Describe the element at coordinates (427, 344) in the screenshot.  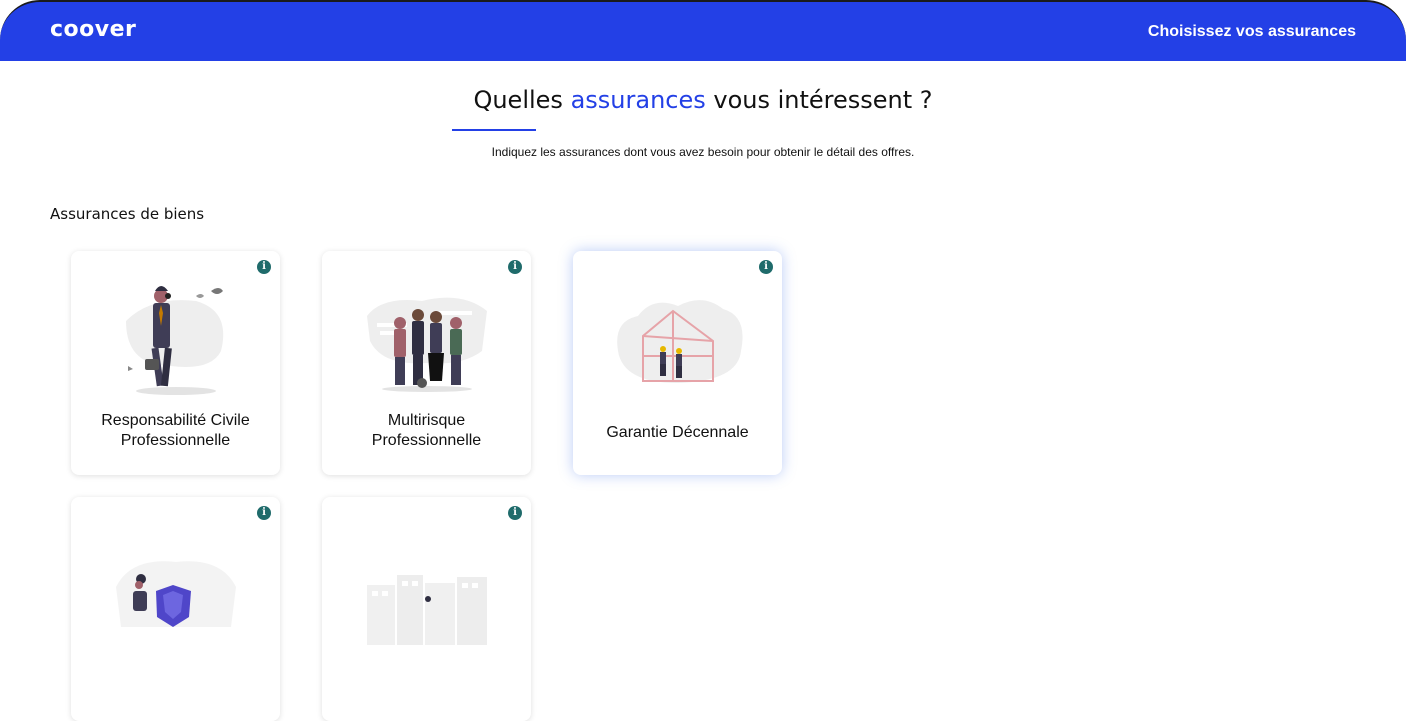
I see `team-group-illustration` at that location.